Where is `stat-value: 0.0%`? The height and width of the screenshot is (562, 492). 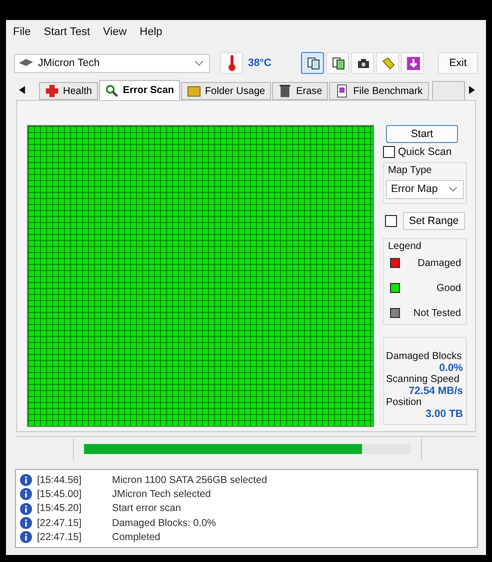 stat-value: 0.0% is located at coordinates (450, 368).